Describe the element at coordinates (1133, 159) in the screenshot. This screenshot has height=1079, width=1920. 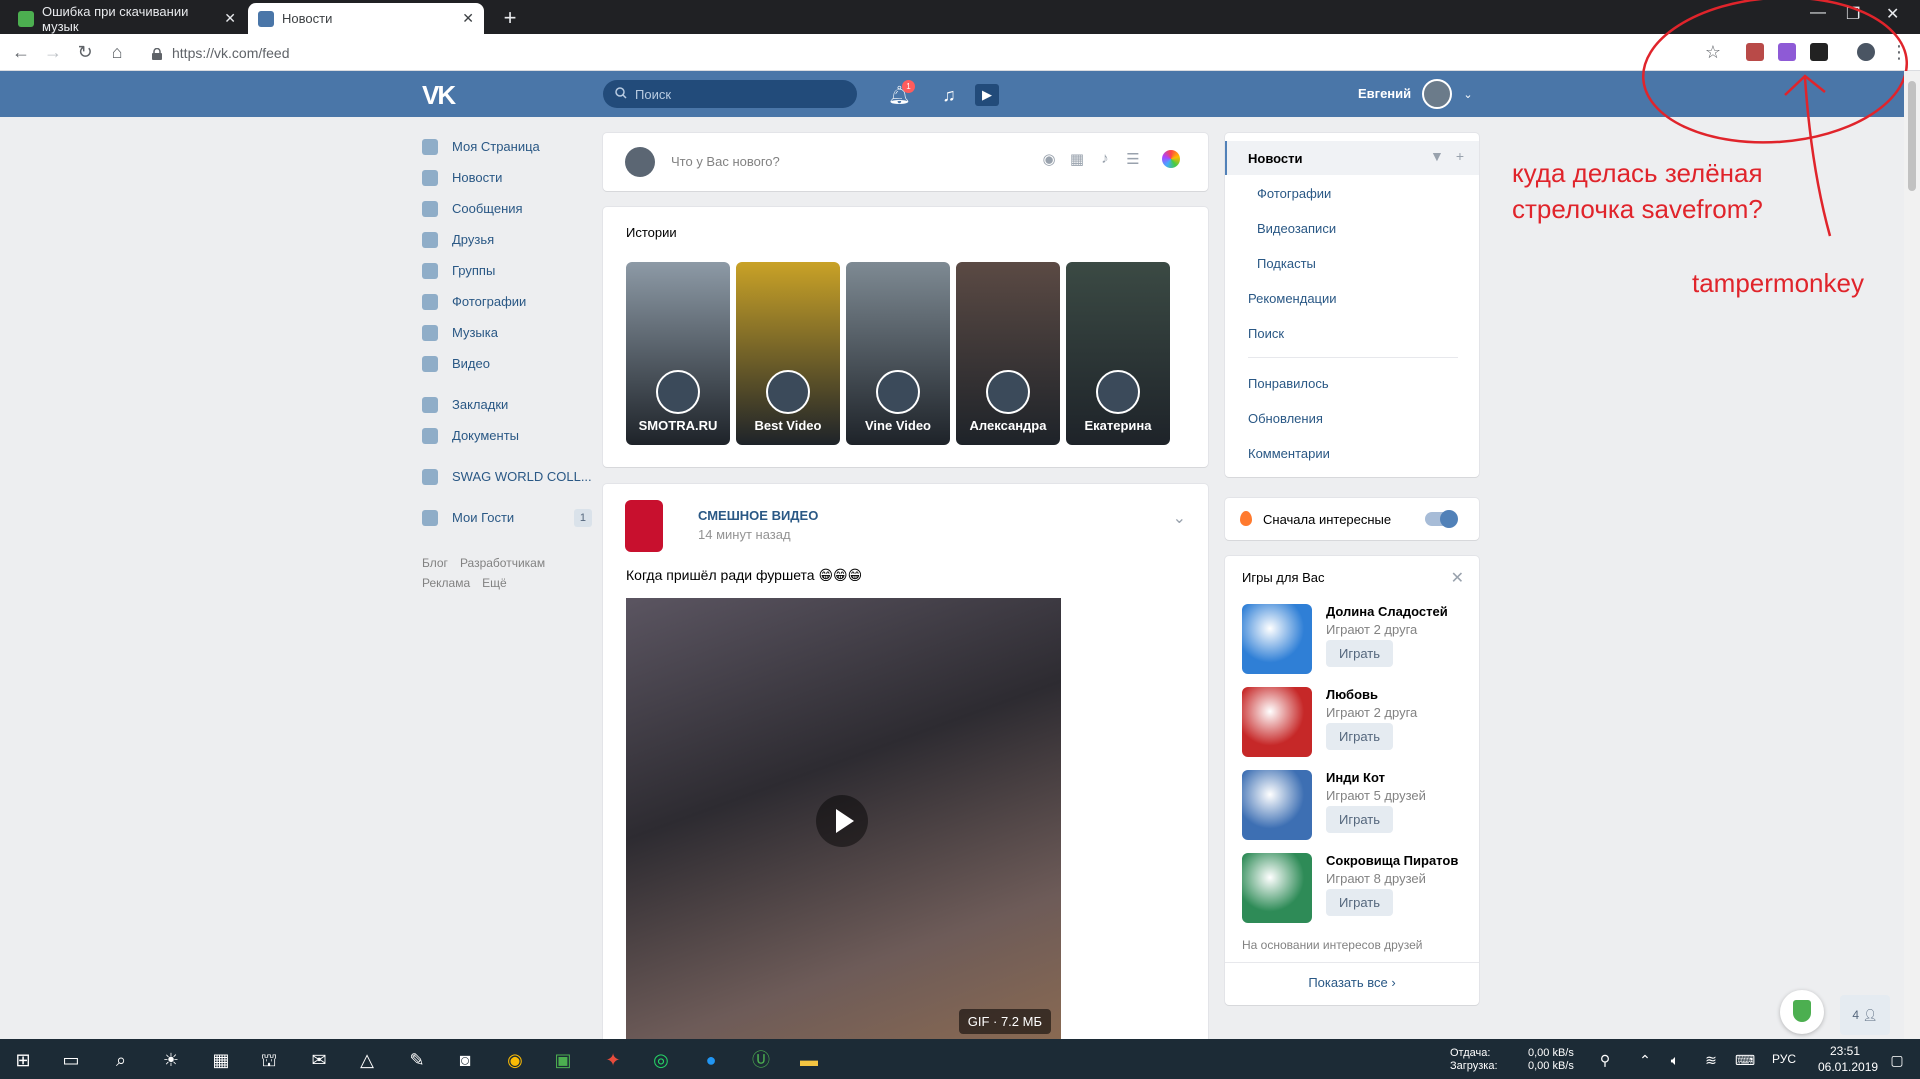
I see `article-icon: ☰` at that location.